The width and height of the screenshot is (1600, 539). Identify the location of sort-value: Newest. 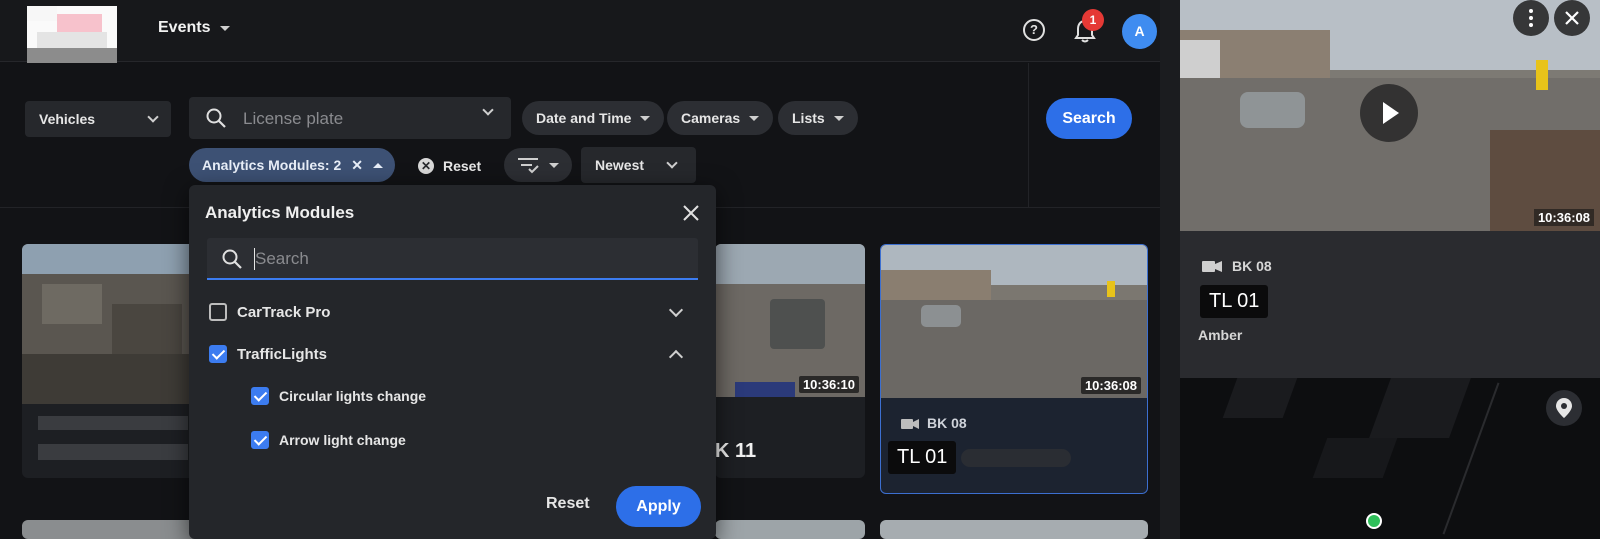
(620, 165).